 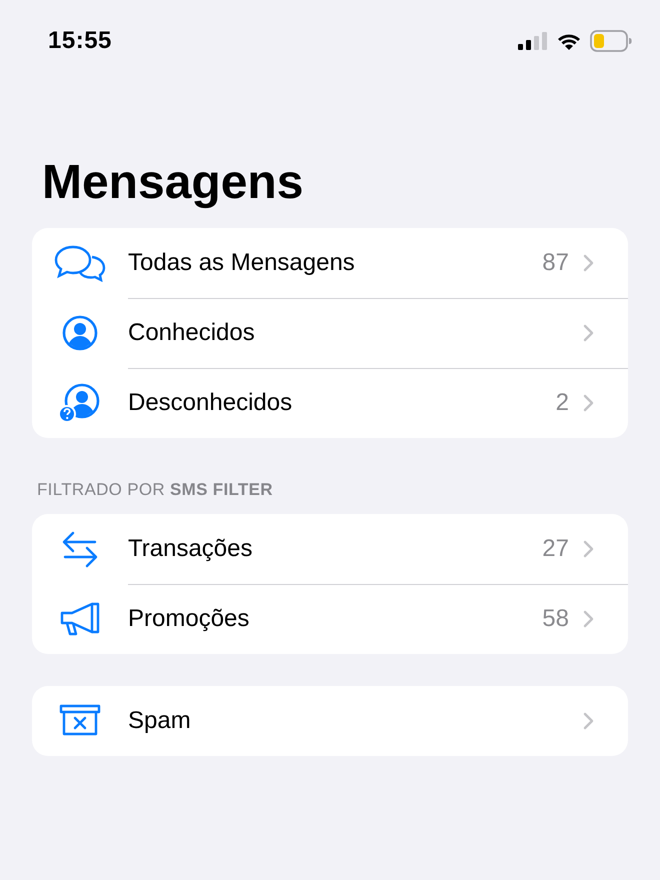 I want to click on section-header: FILTRADO POR SMS FILTER, so click(x=155, y=490).